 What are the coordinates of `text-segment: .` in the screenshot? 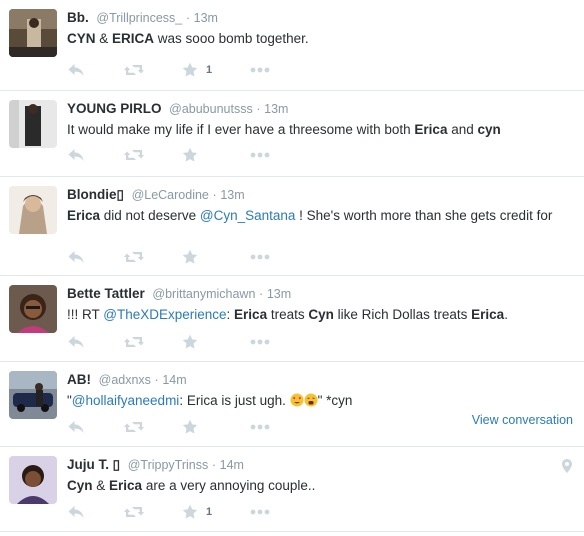 It's located at (506, 314).